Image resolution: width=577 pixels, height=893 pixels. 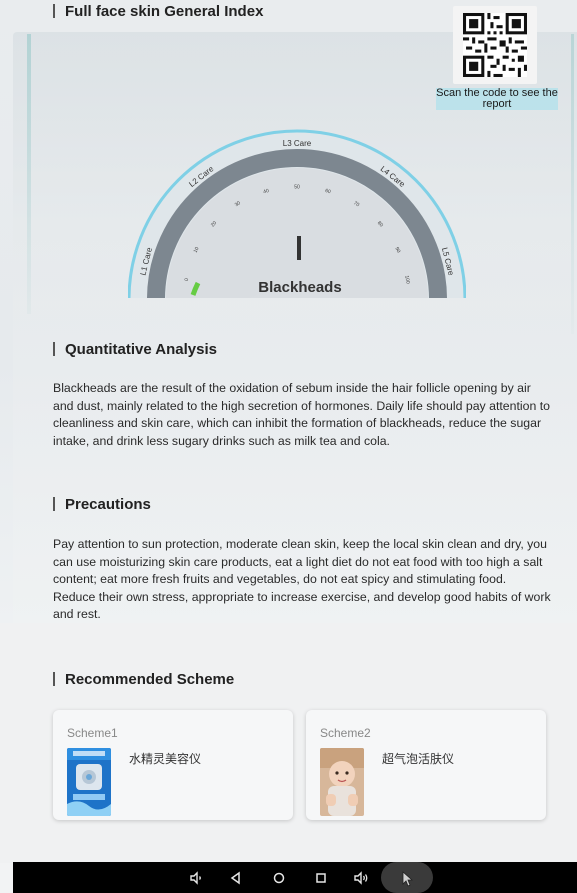 What do you see at coordinates (141, 349) in the screenshot?
I see `quantitative-analysis-heading: Quantitative Analysis` at bounding box center [141, 349].